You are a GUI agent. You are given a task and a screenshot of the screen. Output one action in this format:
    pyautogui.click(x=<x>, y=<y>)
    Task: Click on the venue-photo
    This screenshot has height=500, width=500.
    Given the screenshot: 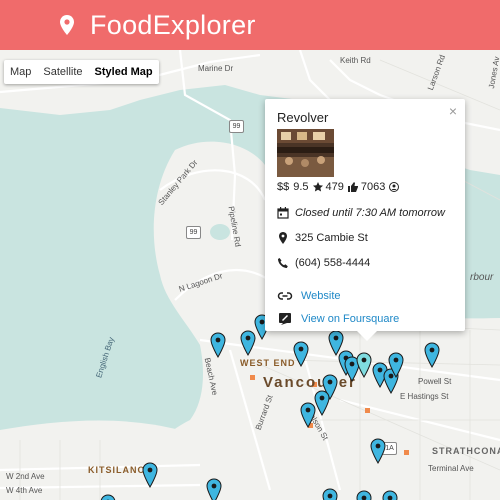 What is the action you would take?
    pyautogui.click(x=305, y=153)
    